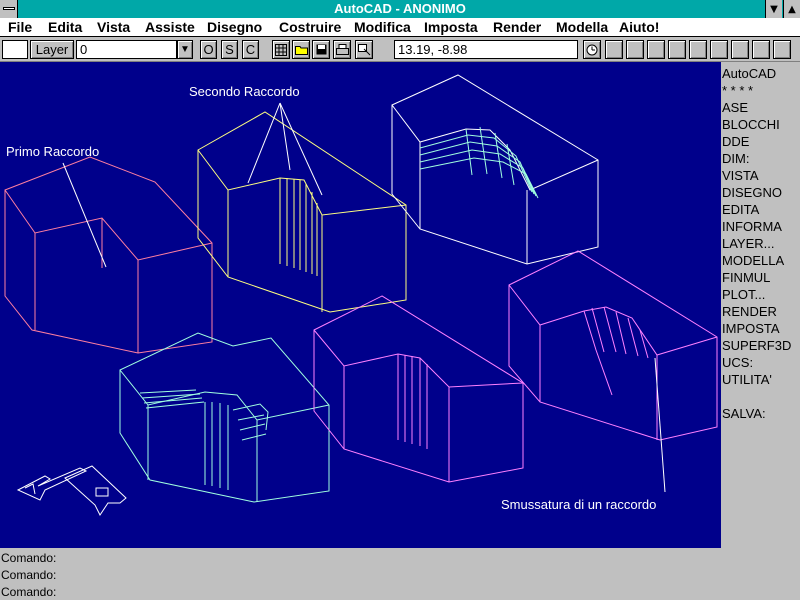 This screenshot has height=600, width=800. What do you see at coordinates (751, 124) in the screenshot?
I see `screen-menu-item: BLOCCHI` at bounding box center [751, 124].